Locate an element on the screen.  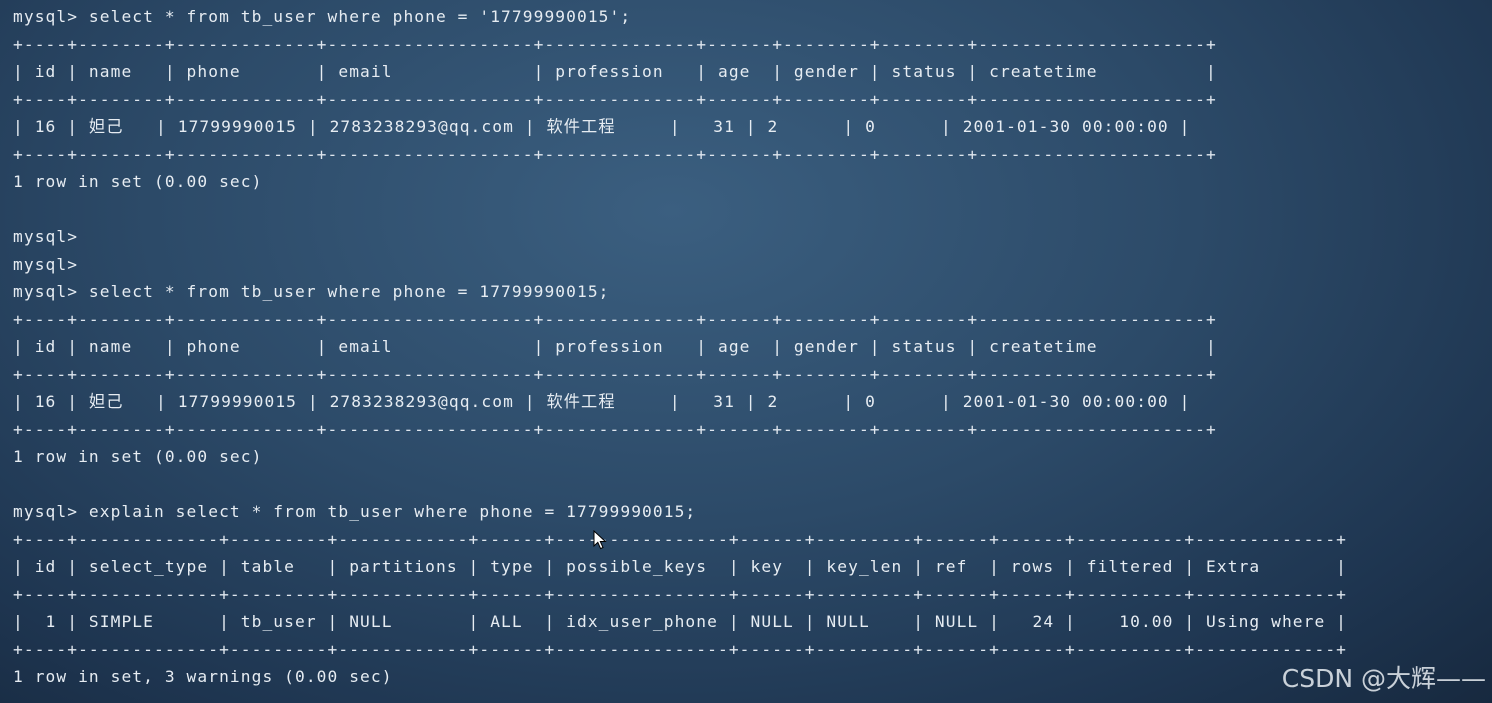
result-summary: 1 row in set, 3 warnings (0.00 sec) is located at coordinates (203, 676).